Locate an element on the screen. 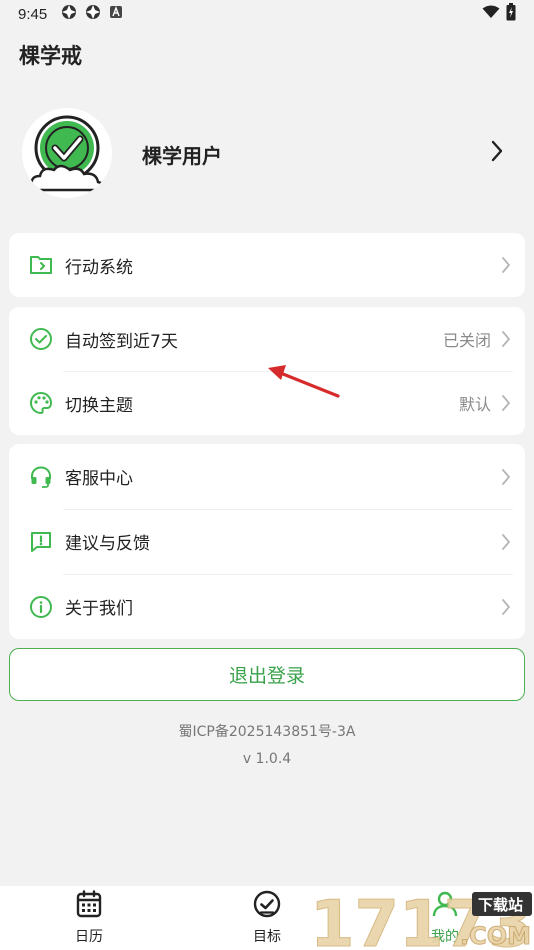 The width and height of the screenshot is (534, 950). logout-button: 退出登录 is located at coordinates (267, 674).